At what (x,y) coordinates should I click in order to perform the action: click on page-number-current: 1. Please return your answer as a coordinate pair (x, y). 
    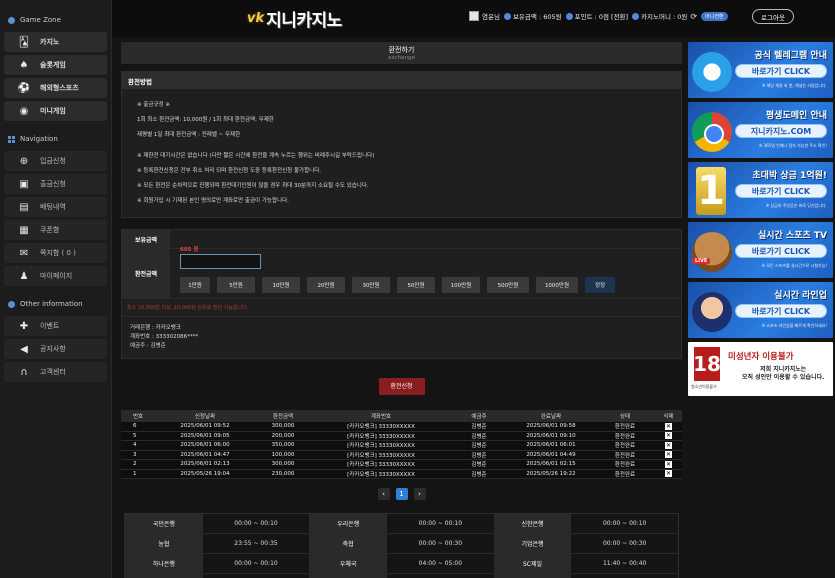
    Looking at the image, I should click on (401, 494).